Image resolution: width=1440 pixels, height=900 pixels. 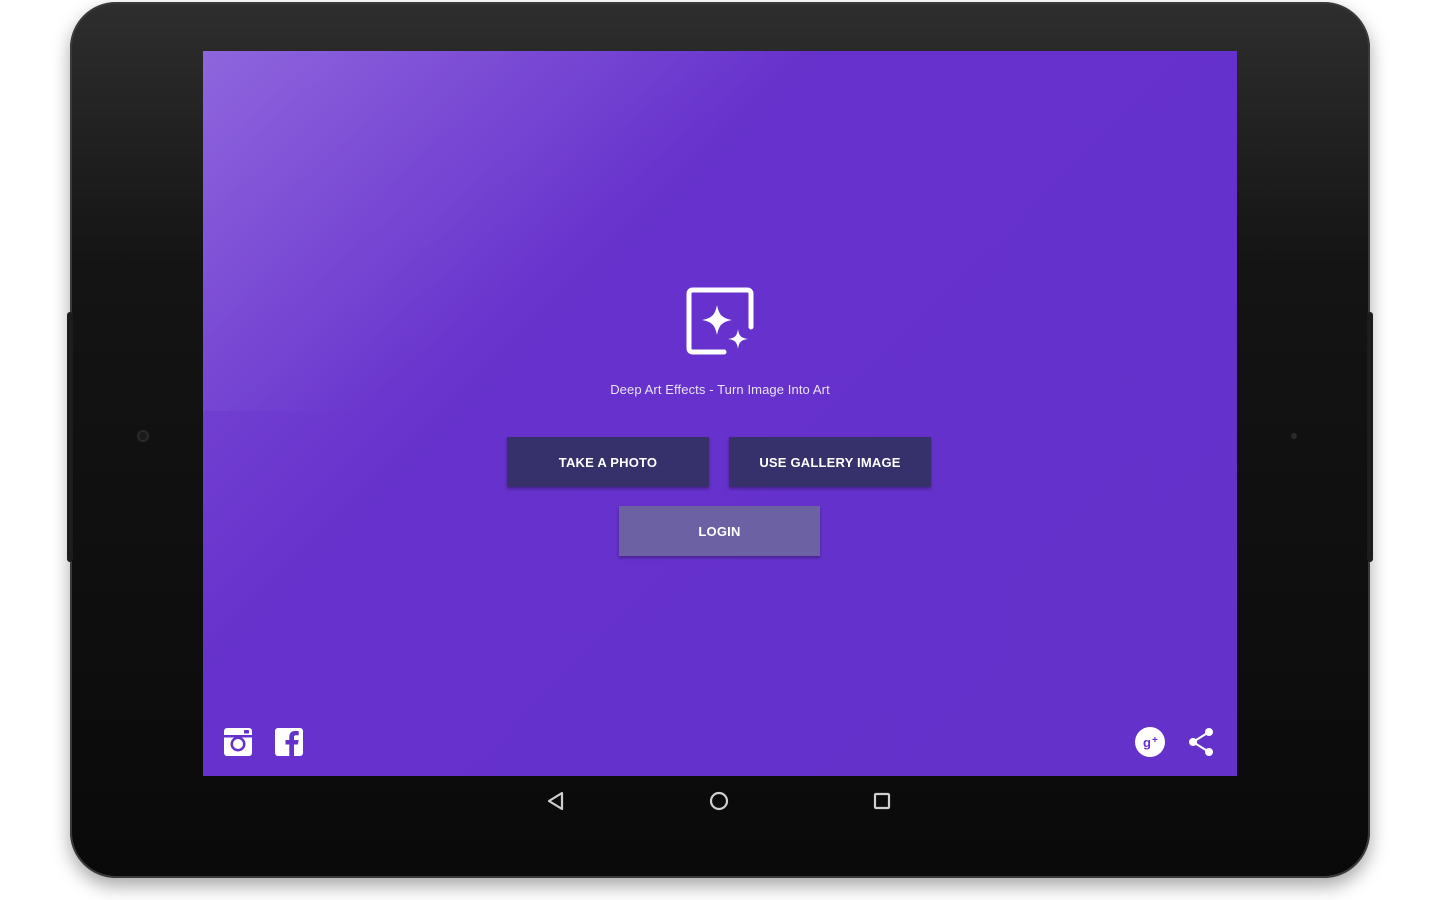 I want to click on side-button-left, so click(x=70, y=437).